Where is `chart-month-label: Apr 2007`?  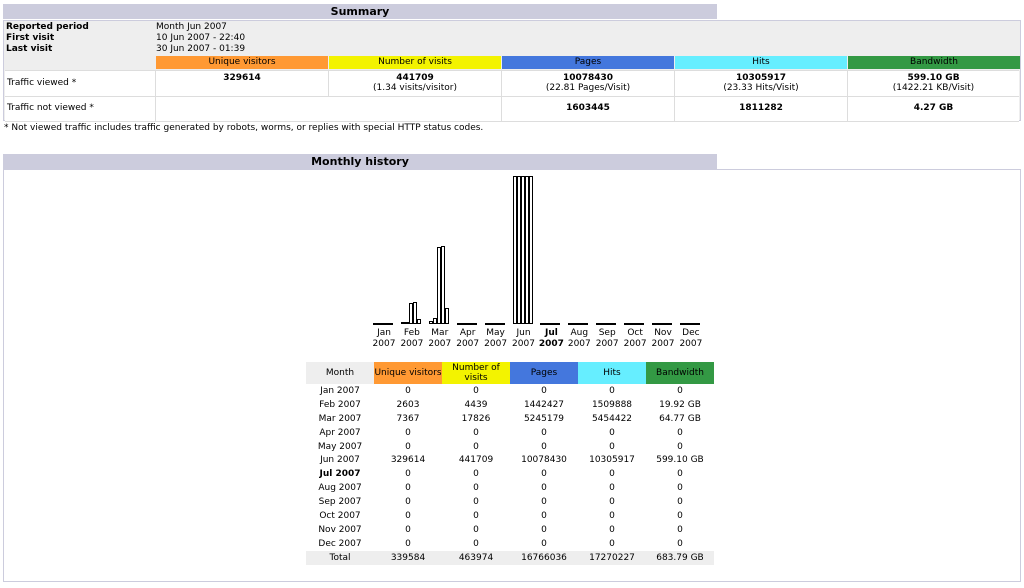 chart-month-label: Apr 2007 is located at coordinates (468, 338).